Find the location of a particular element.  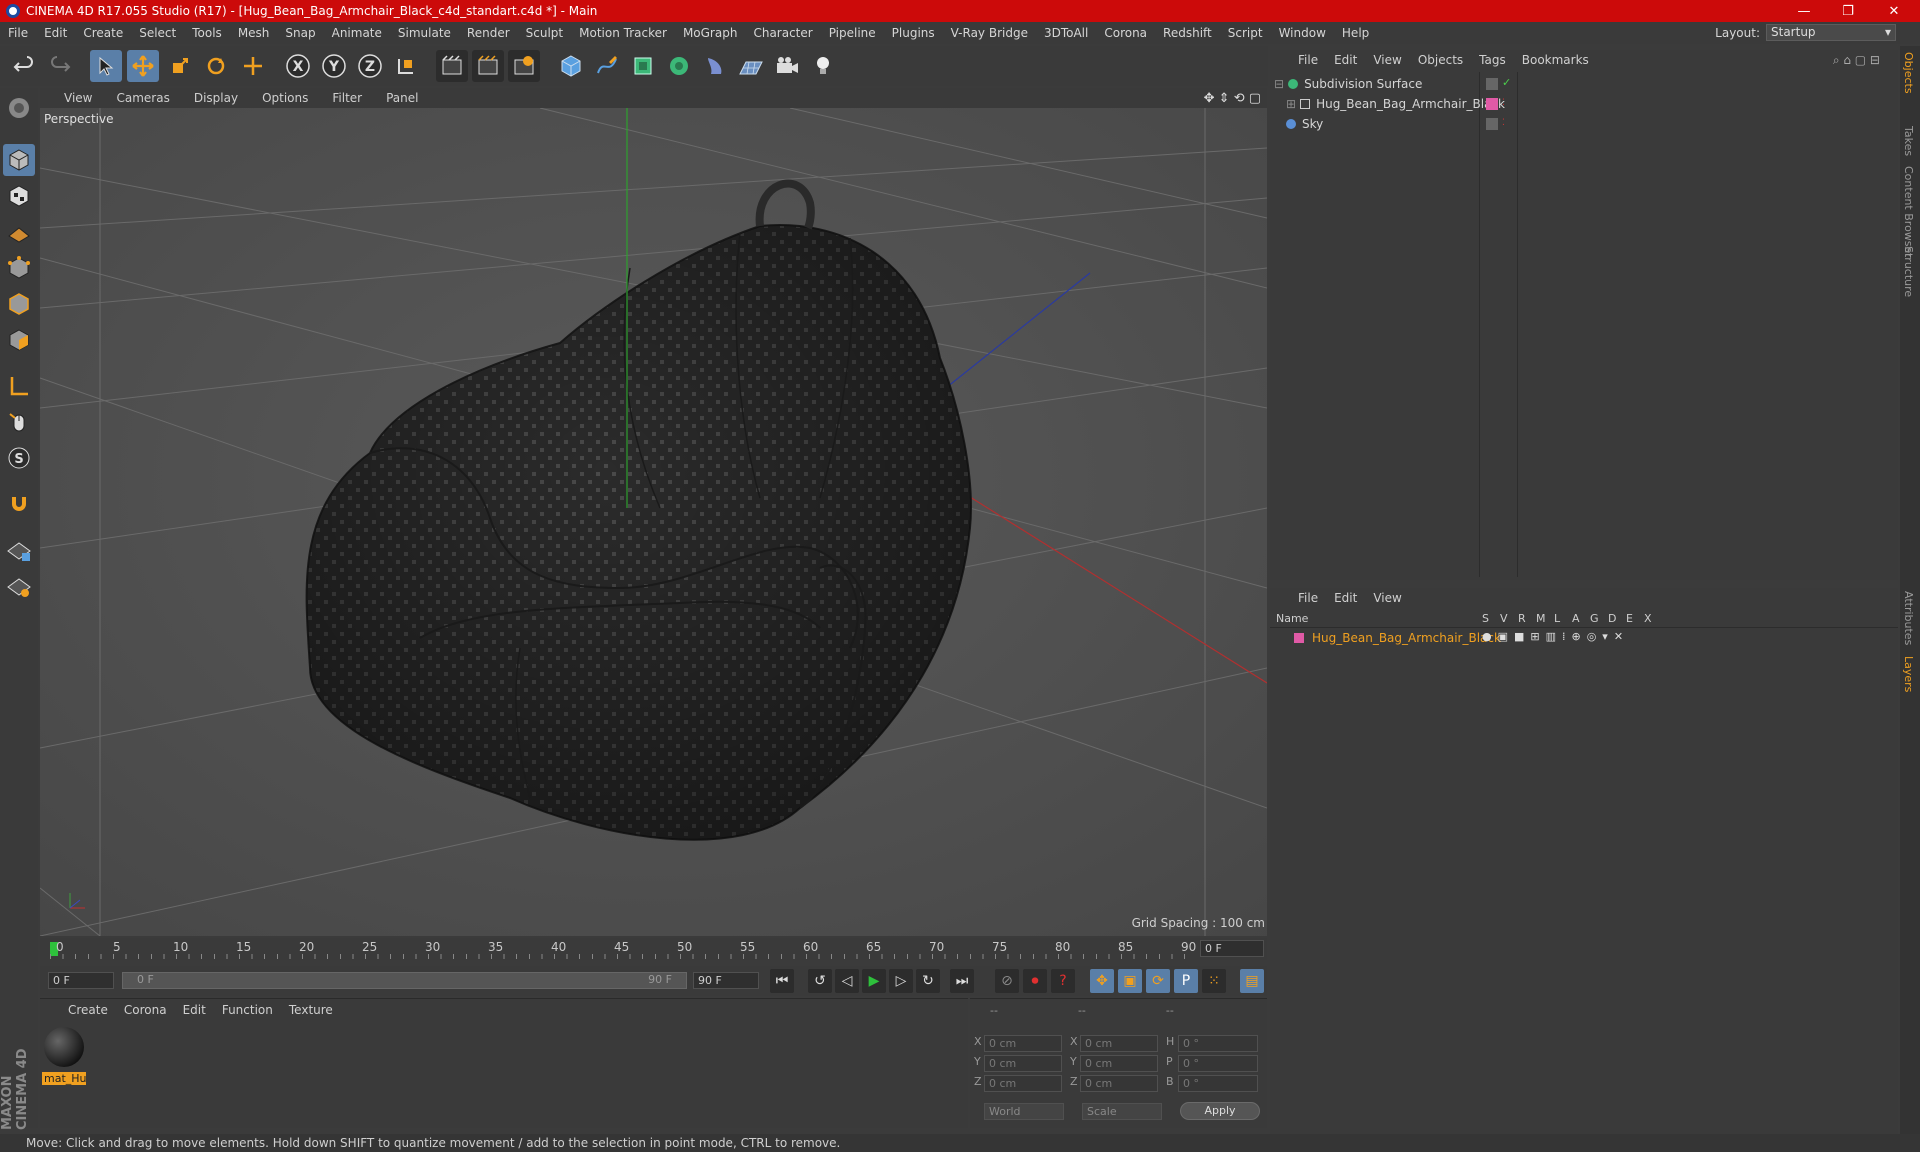

objects-menu-file: File is located at coordinates (1308, 60).